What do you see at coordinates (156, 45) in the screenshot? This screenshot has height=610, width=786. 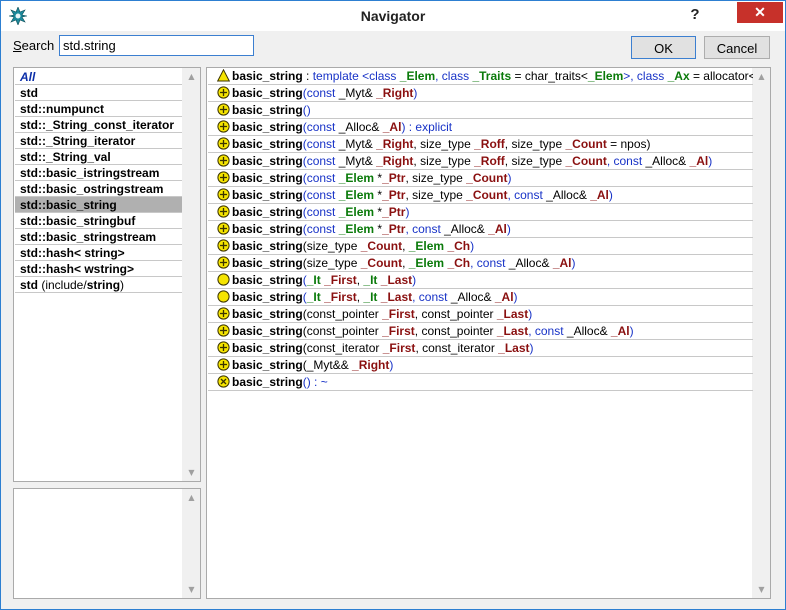 I see `search-input` at bounding box center [156, 45].